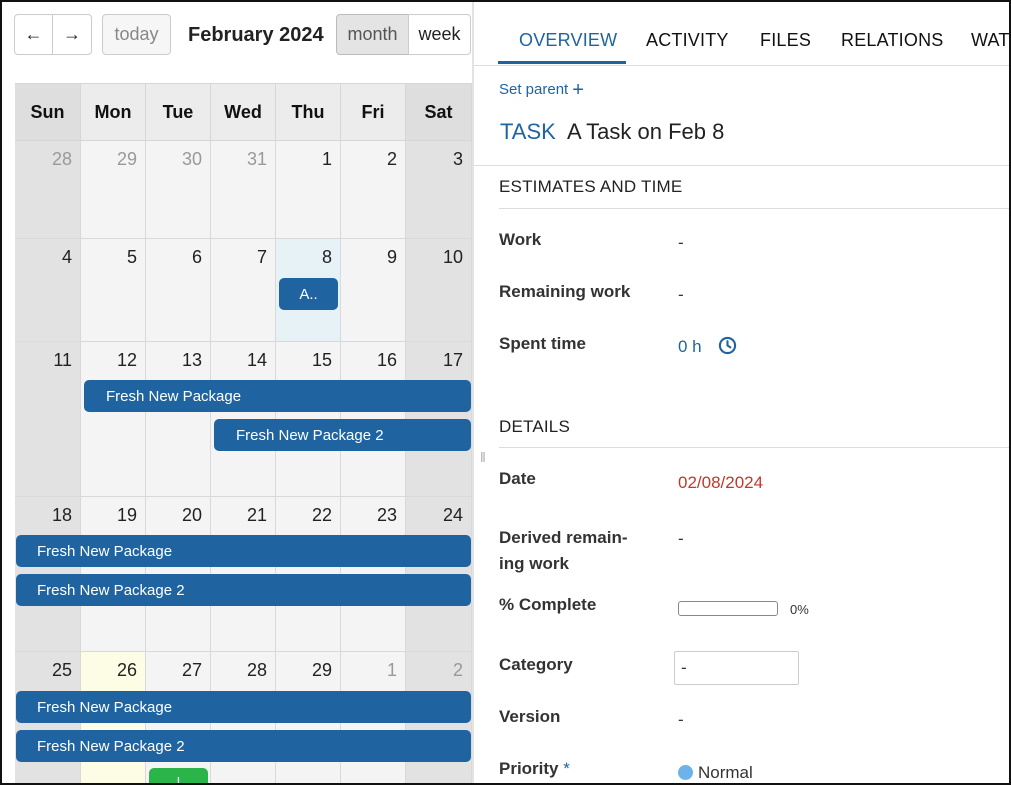  Describe the element at coordinates (725, 773) in the screenshot. I see `priority-value: Normal` at that location.